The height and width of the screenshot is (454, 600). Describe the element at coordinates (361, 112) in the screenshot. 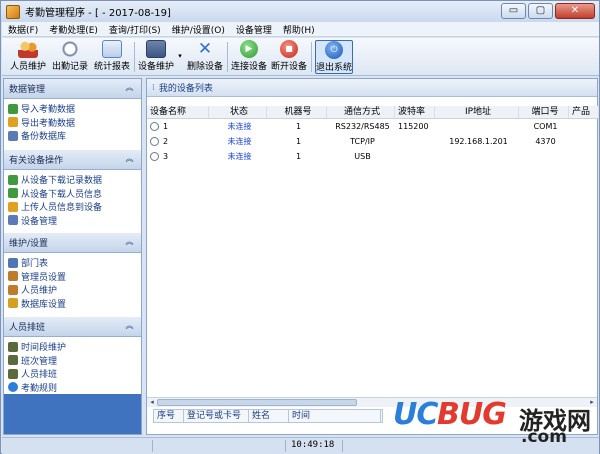

I see `column-header: 通信方式` at that location.